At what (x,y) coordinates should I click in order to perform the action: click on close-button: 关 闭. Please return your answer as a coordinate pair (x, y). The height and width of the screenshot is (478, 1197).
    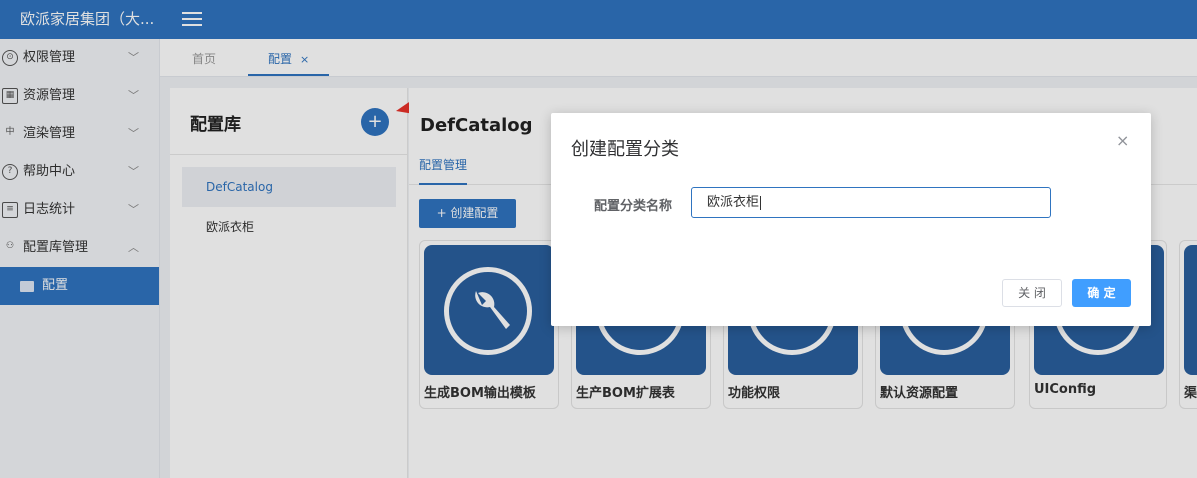
    Looking at the image, I should click on (1032, 293).